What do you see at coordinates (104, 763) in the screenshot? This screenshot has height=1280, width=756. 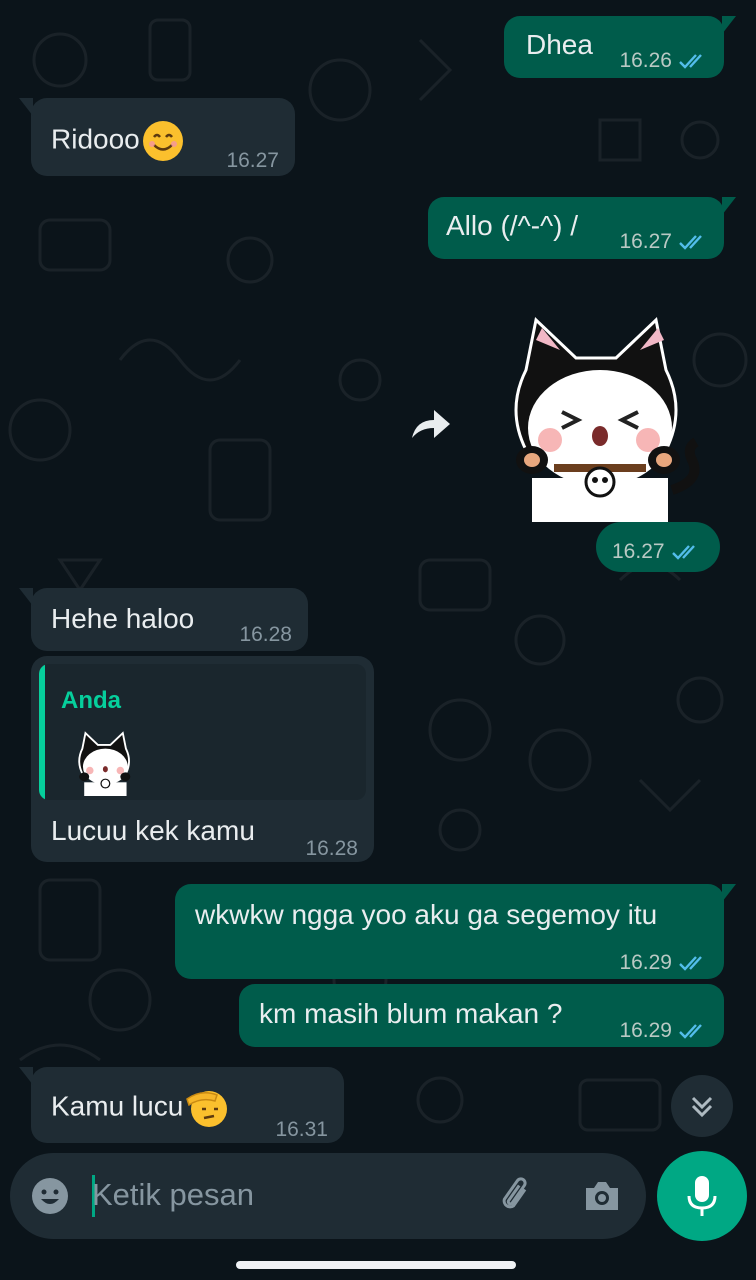 I see `quoted-sticker-thumbnail` at bounding box center [104, 763].